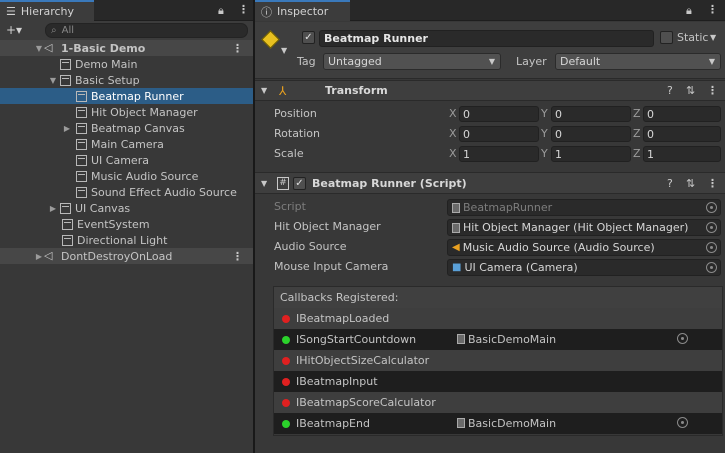 Image resolution: width=725 pixels, height=453 pixels. I want to click on hierarchy-item-main-camera: Main Camera, so click(126, 144).